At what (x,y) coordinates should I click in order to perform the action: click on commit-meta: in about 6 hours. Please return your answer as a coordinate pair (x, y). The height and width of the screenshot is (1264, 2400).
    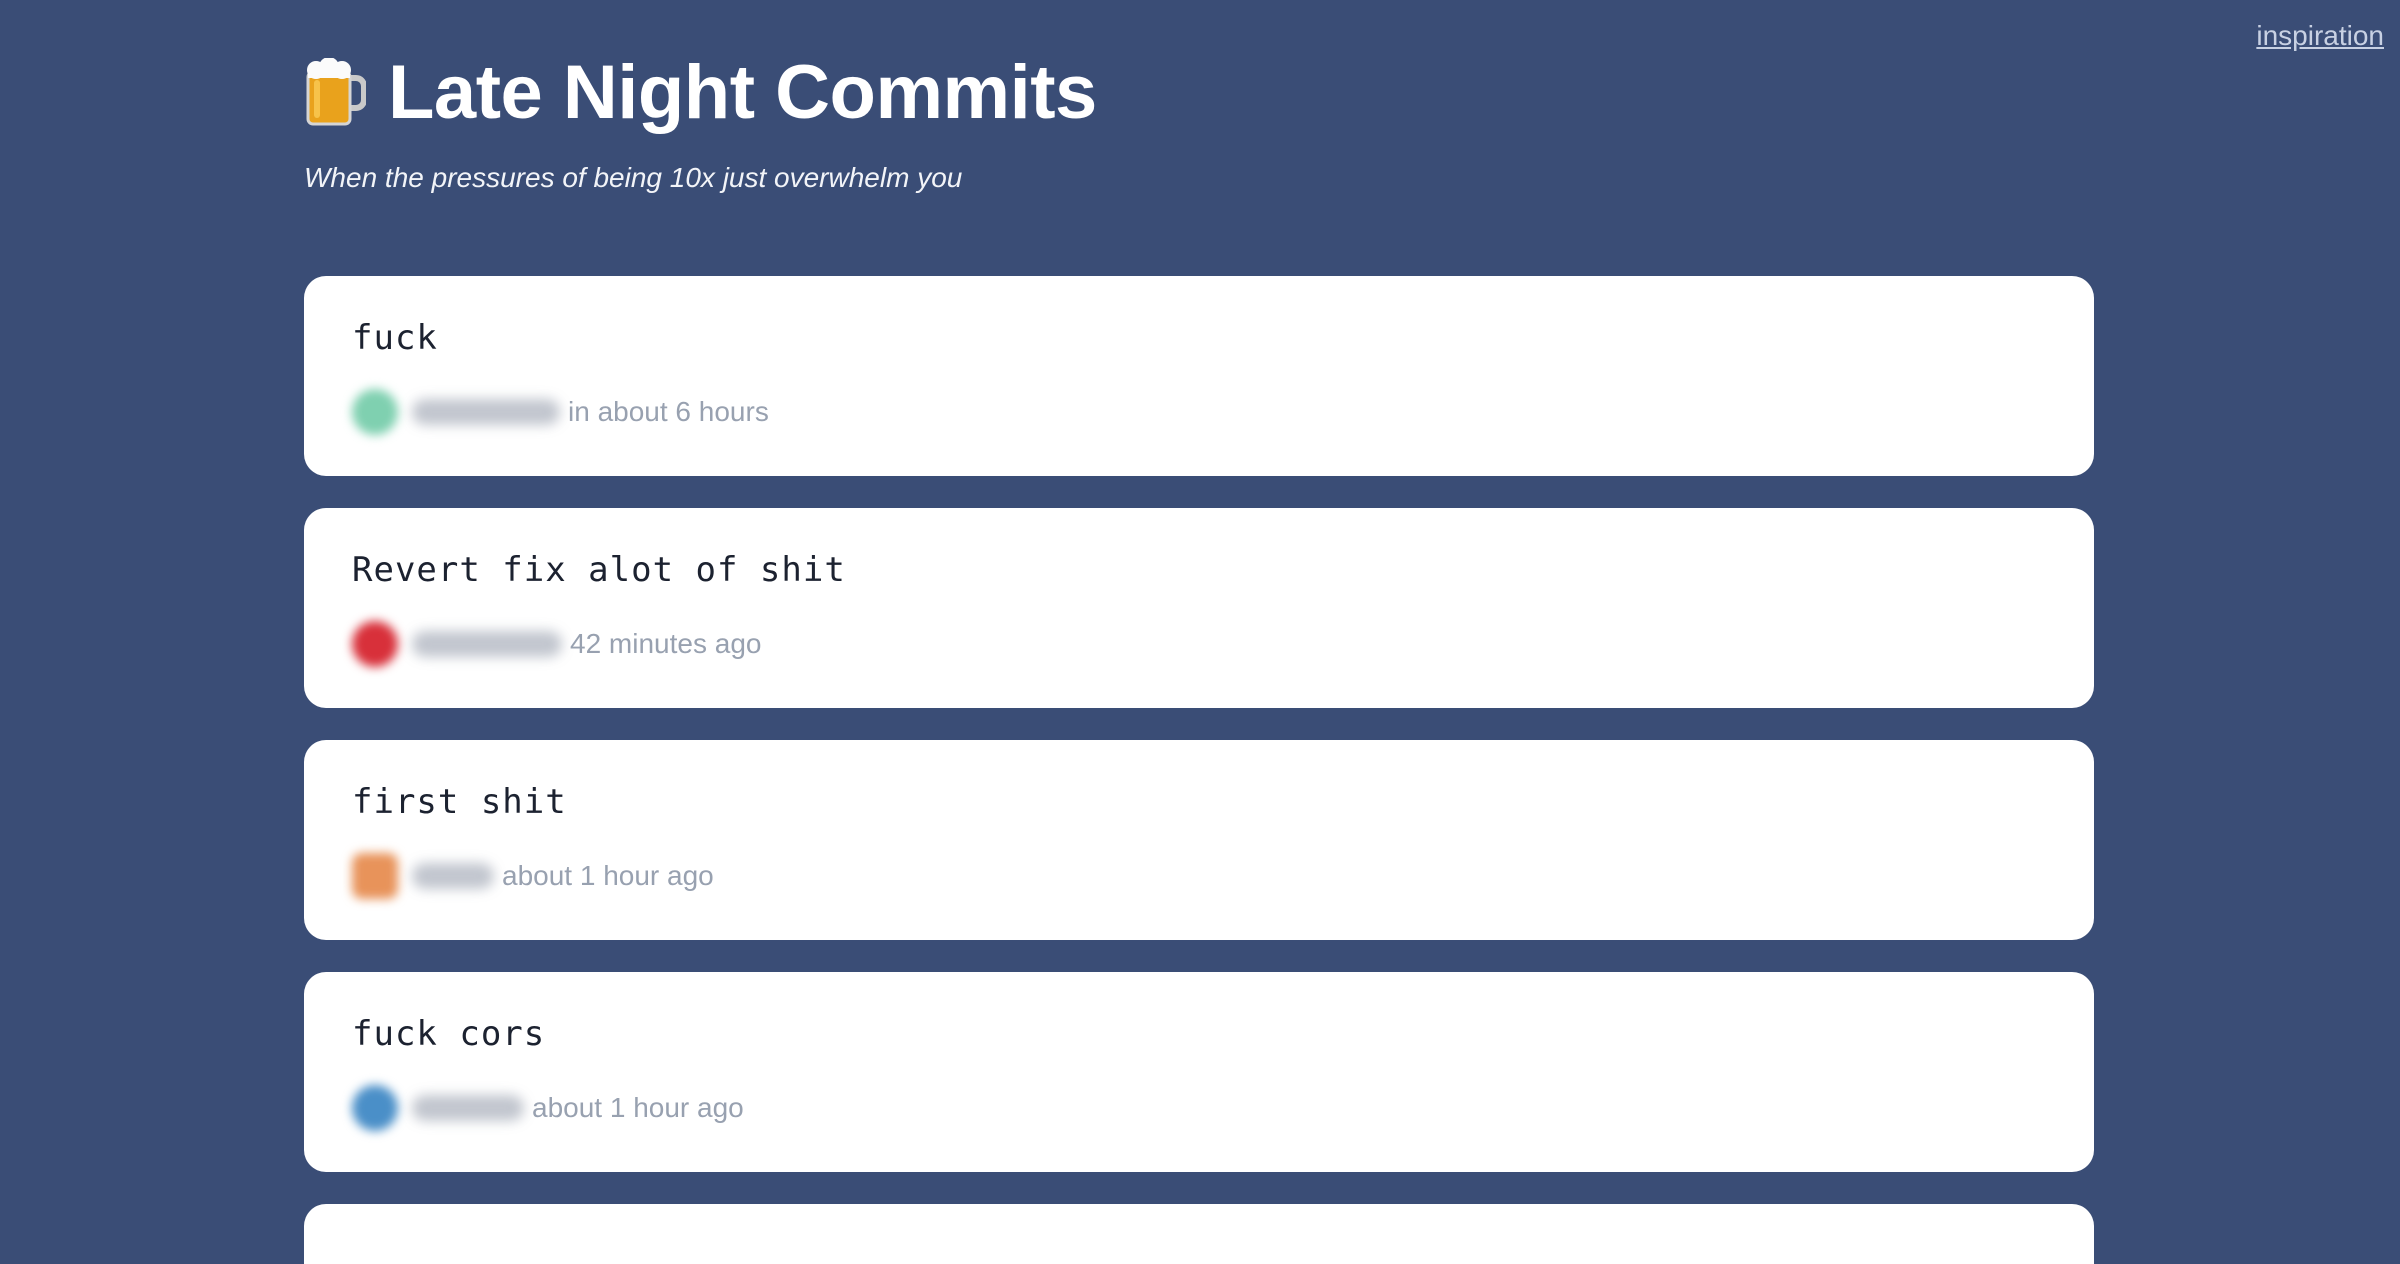
    Looking at the image, I should click on (1199, 412).